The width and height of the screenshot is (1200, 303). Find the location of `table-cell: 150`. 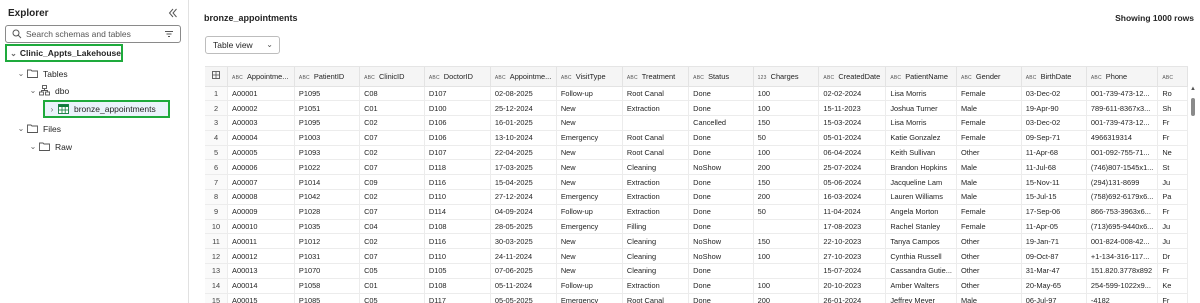

table-cell: 150 is located at coordinates (786, 182).